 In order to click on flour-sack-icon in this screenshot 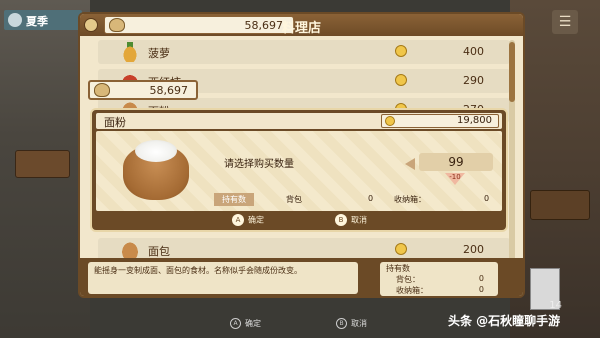, I will do `click(156, 169)`.